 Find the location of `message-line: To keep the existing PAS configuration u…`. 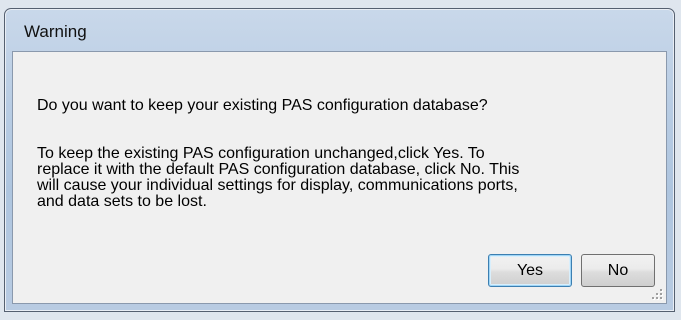

message-line: To keep the existing PAS configuration u… is located at coordinates (261, 153).